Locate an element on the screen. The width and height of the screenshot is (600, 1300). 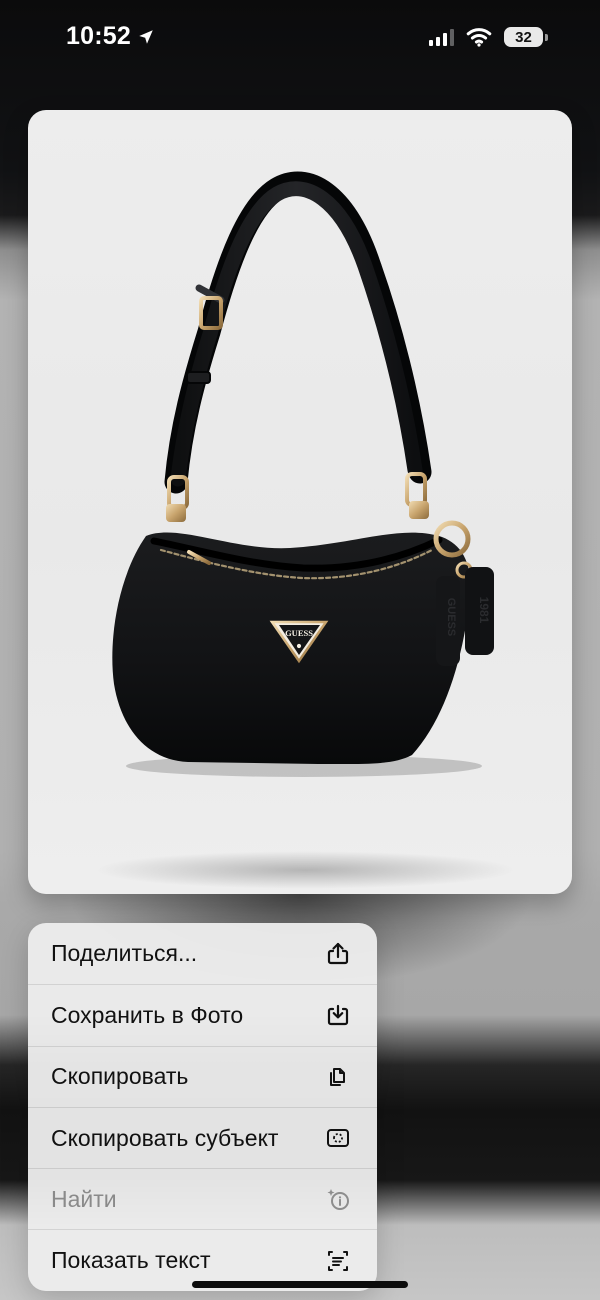
status-time-group: 10:52 is located at coordinates (110, 36).